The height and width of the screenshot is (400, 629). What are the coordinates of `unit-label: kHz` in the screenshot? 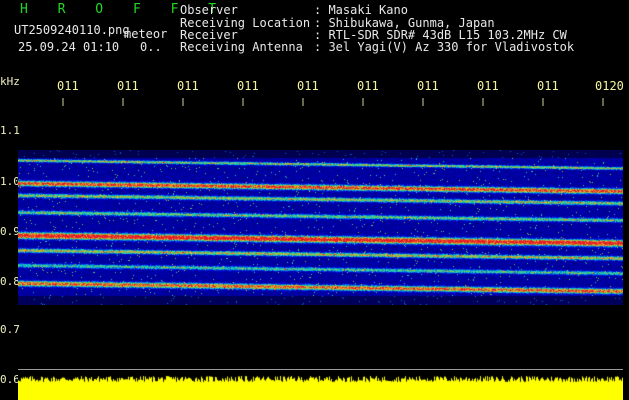 It's located at (10, 81).